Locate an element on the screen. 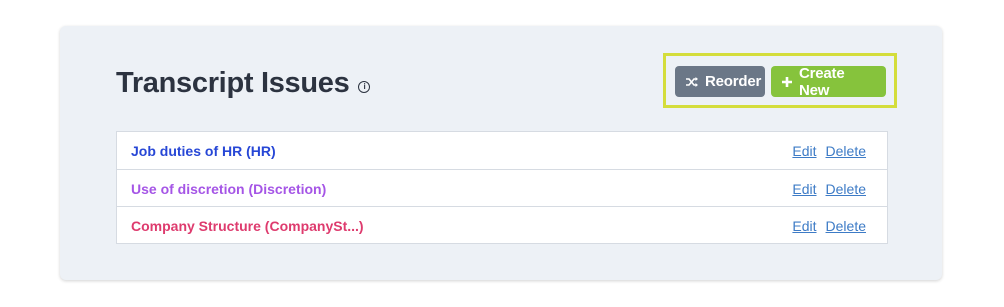 This screenshot has width=1004, height=307. plus-icon is located at coordinates (787, 82).